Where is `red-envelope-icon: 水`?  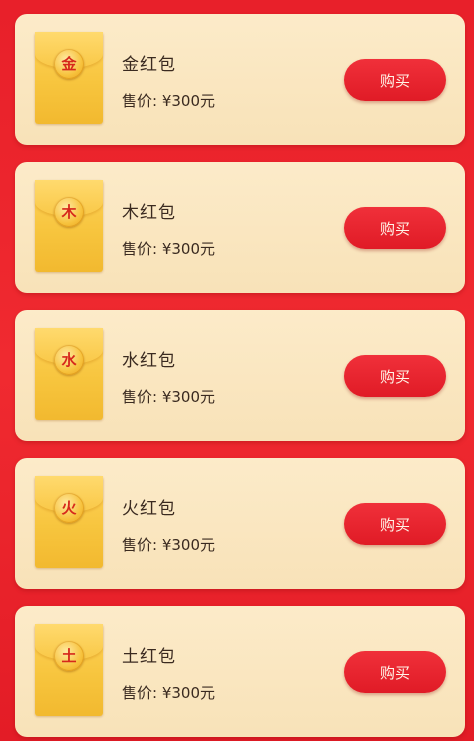 red-envelope-icon: 水 is located at coordinates (69, 374).